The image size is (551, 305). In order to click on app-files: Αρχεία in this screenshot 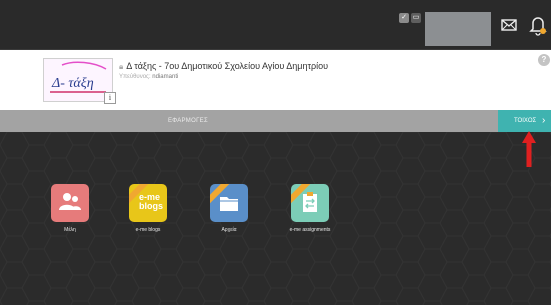, I will do `click(229, 208)`.